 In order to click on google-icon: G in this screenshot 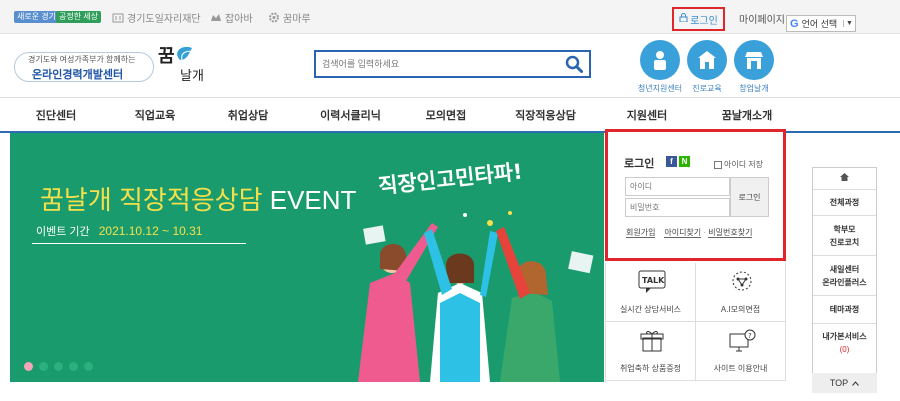, I will do `click(794, 23)`.